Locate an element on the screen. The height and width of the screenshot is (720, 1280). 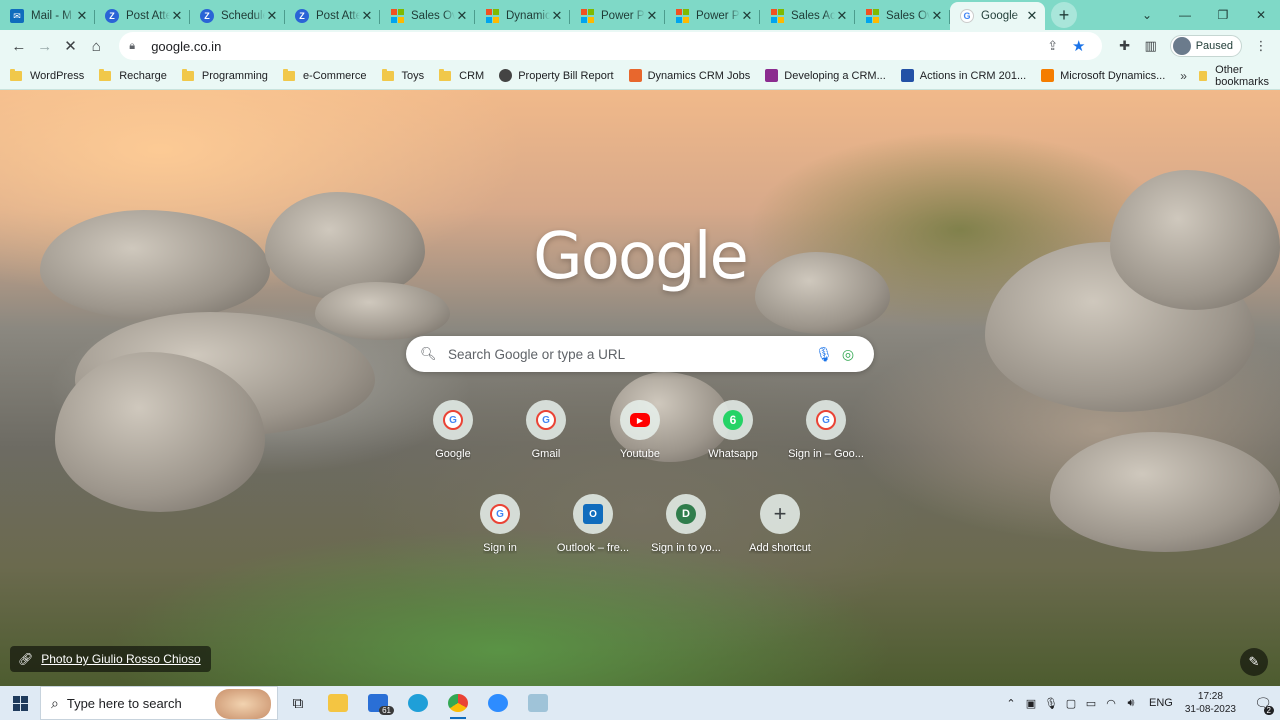
language-indicator: ENG is located at coordinates (1161, 703).